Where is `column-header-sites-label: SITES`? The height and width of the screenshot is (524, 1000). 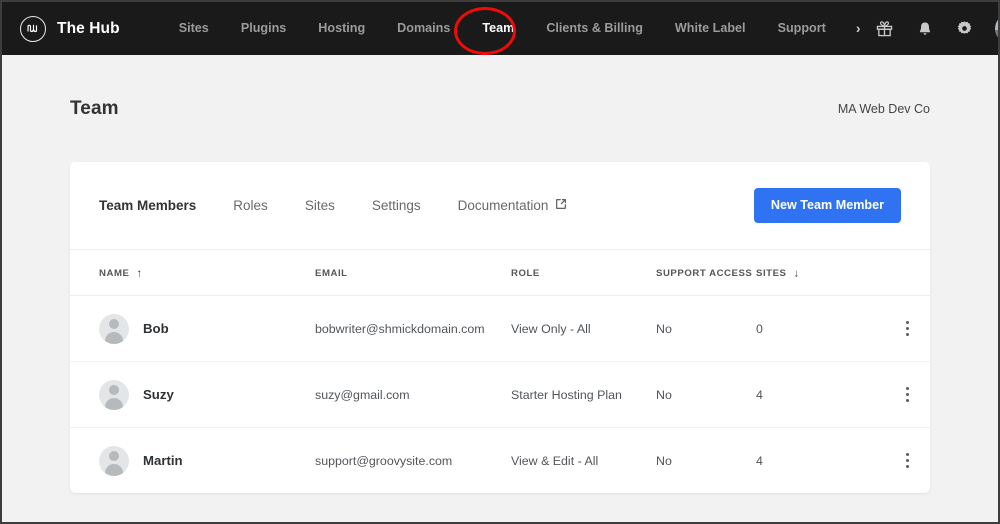 column-header-sites-label: SITES is located at coordinates (771, 273).